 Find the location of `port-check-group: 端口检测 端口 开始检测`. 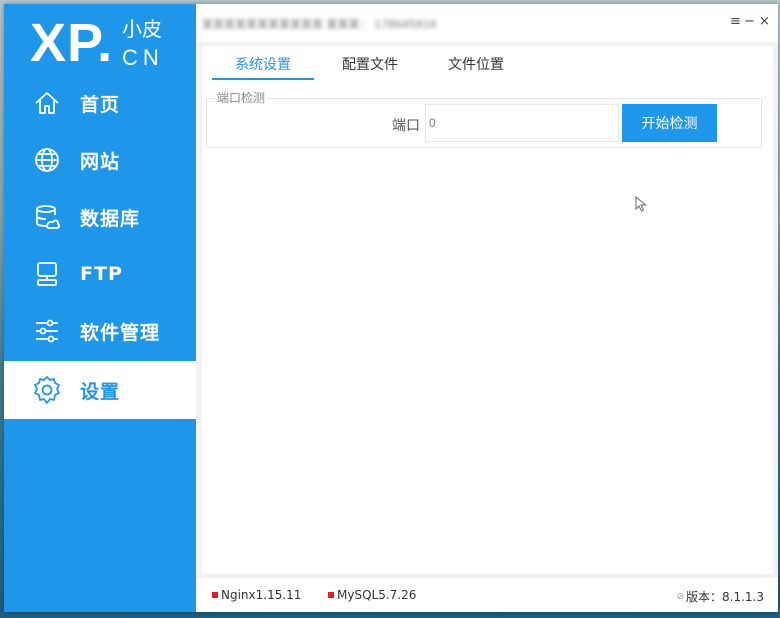

port-check-group: 端口检测 端口 开始检测 is located at coordinates (484, 119).